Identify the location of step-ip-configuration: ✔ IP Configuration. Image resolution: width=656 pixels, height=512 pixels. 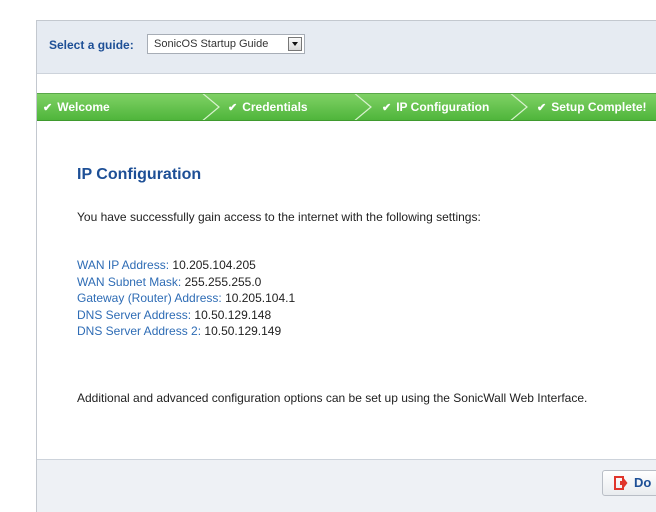
(435, 107).